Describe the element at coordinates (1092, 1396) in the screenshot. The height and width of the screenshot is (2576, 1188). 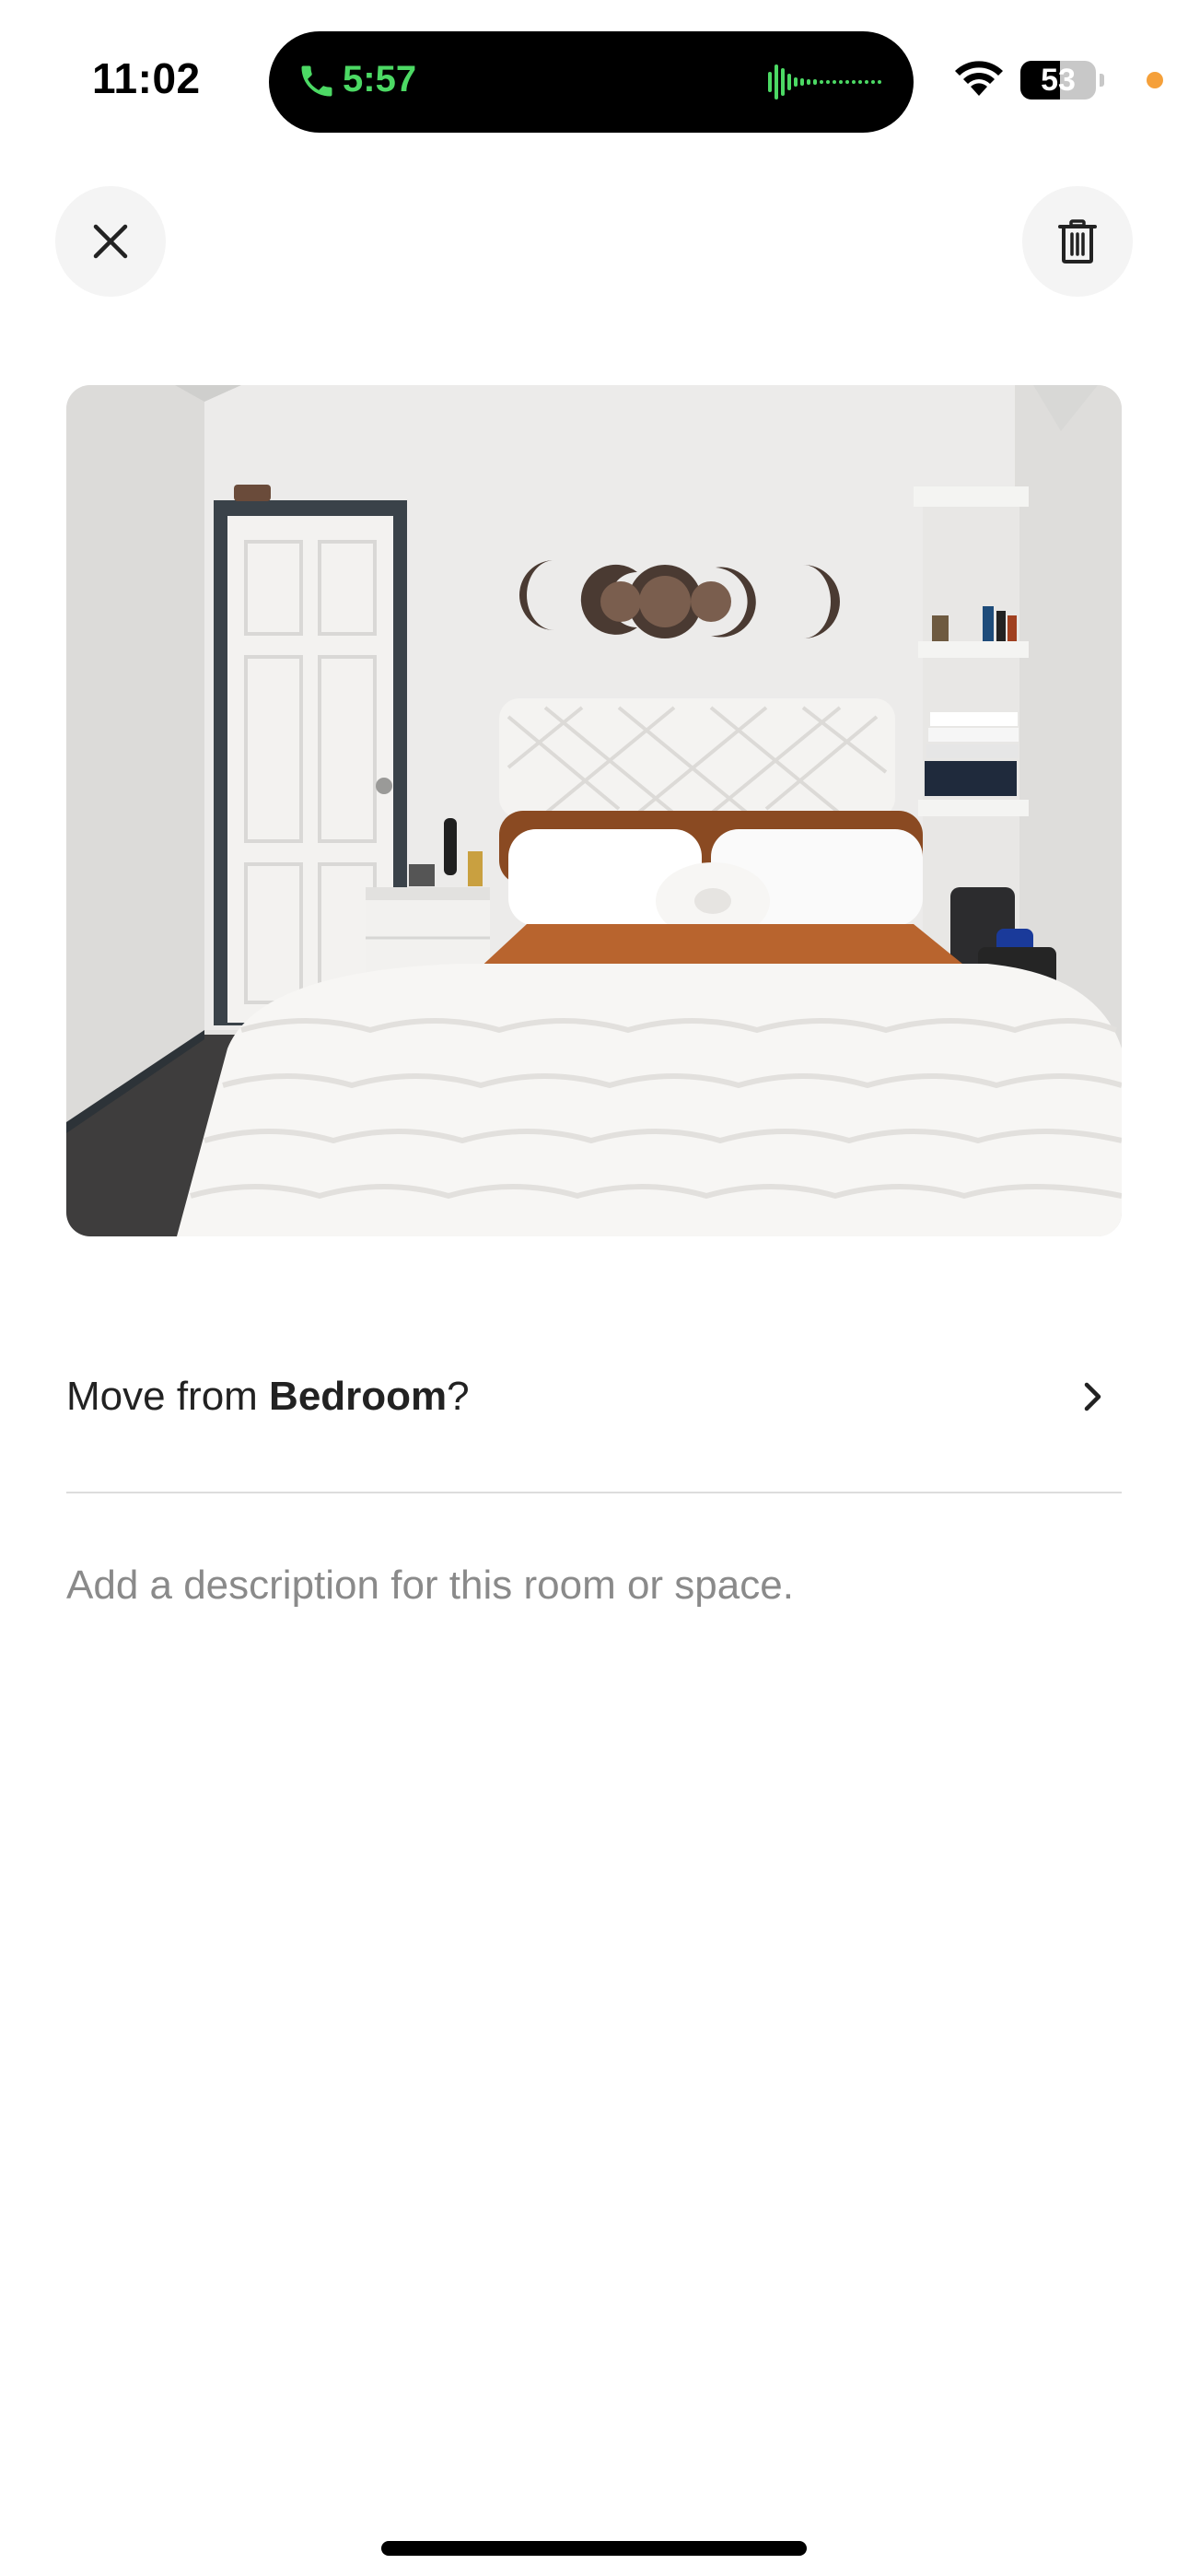
I see `chevron-right-icon` at that location.